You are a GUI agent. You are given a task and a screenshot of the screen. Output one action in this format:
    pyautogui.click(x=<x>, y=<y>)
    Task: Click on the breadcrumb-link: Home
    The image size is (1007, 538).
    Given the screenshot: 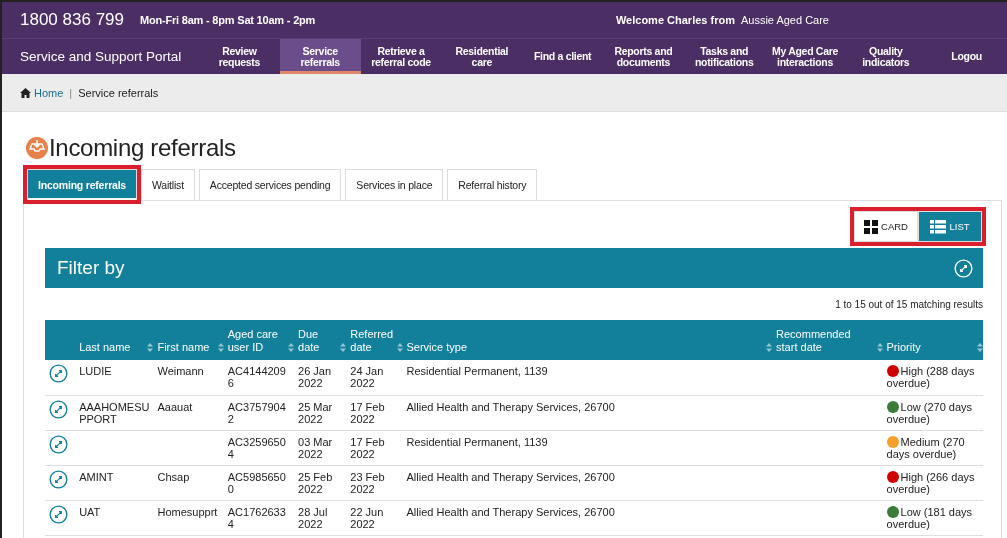 What is the action you would take?
    pyautogui.click(x=42, y=92)
    